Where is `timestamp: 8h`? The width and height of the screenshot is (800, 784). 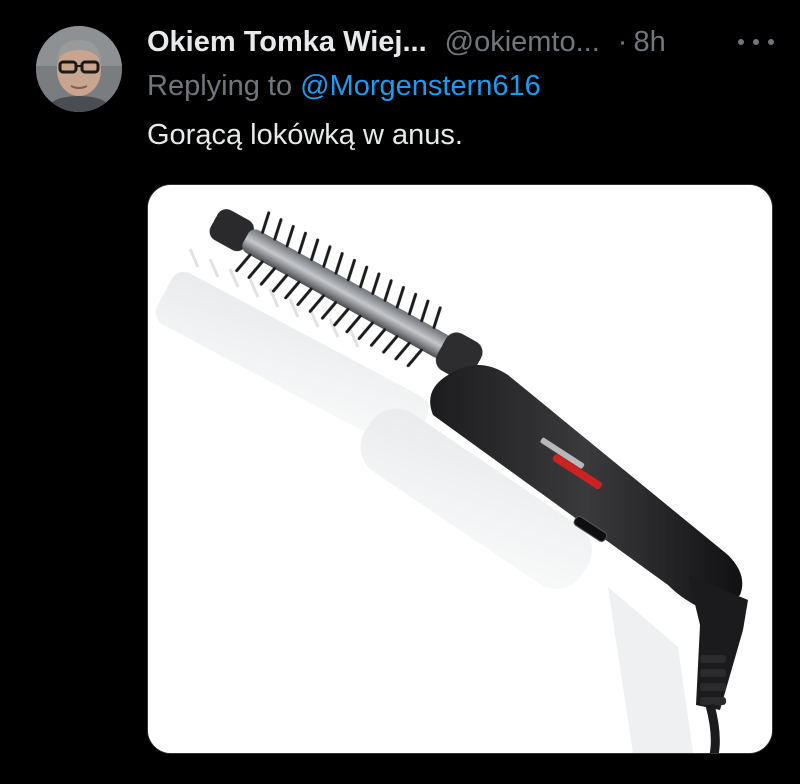 timestamp: 8h is located at coordinates (649, 42).